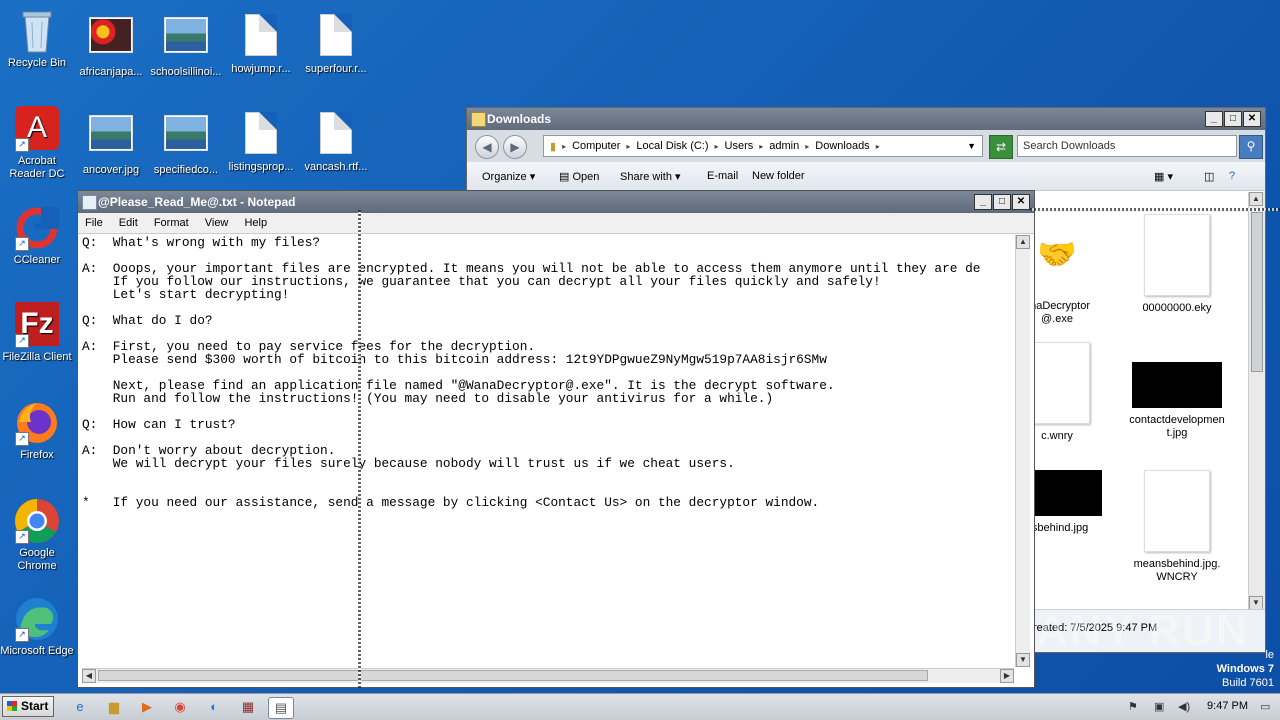  Describe the element at coordinates (866, 119) in the screenshot. I see `explorer-titlebar: Downloads _ □ ✕` at that location.